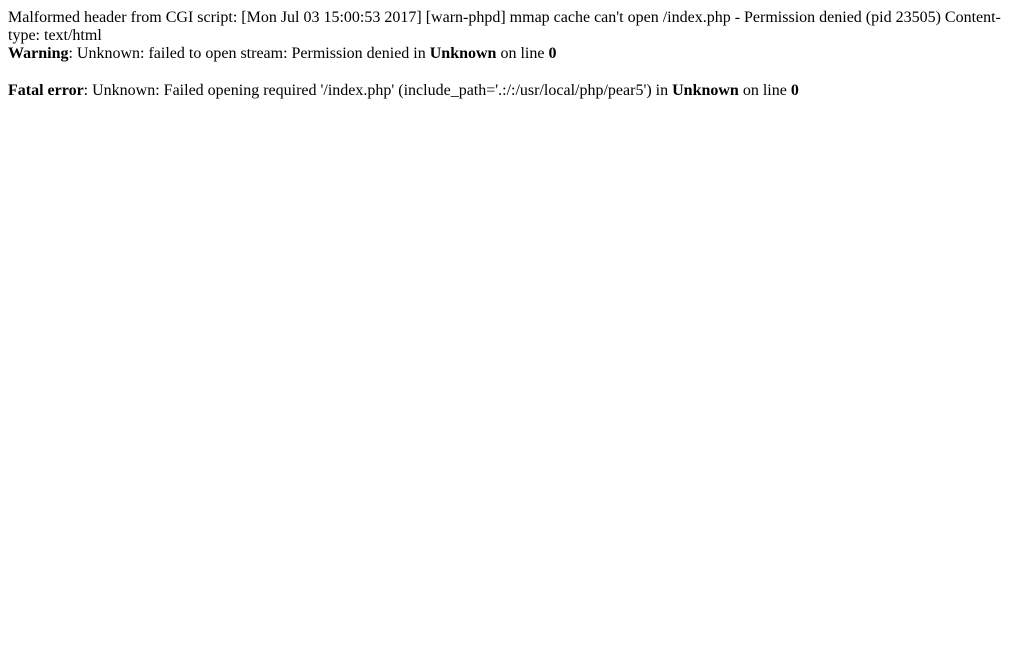  I want to click on warning-file: Unknown, so click(463, 53).